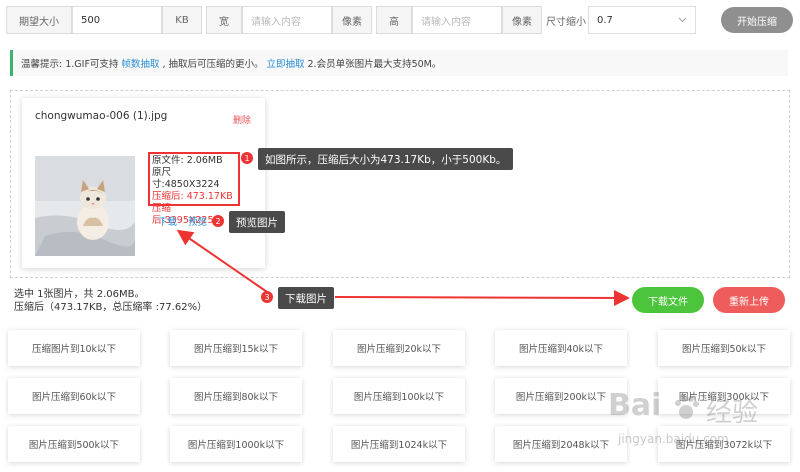 This screenshot has height=472, width=800. I want to click on download-file-button: 下载文件, so click(668, 300).